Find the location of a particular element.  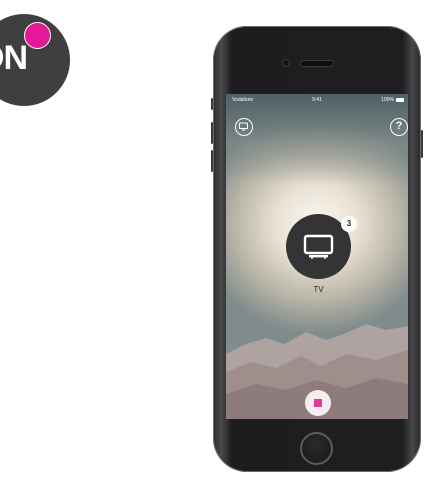

on-logo-text: ON is located at coordinates (14, 58).